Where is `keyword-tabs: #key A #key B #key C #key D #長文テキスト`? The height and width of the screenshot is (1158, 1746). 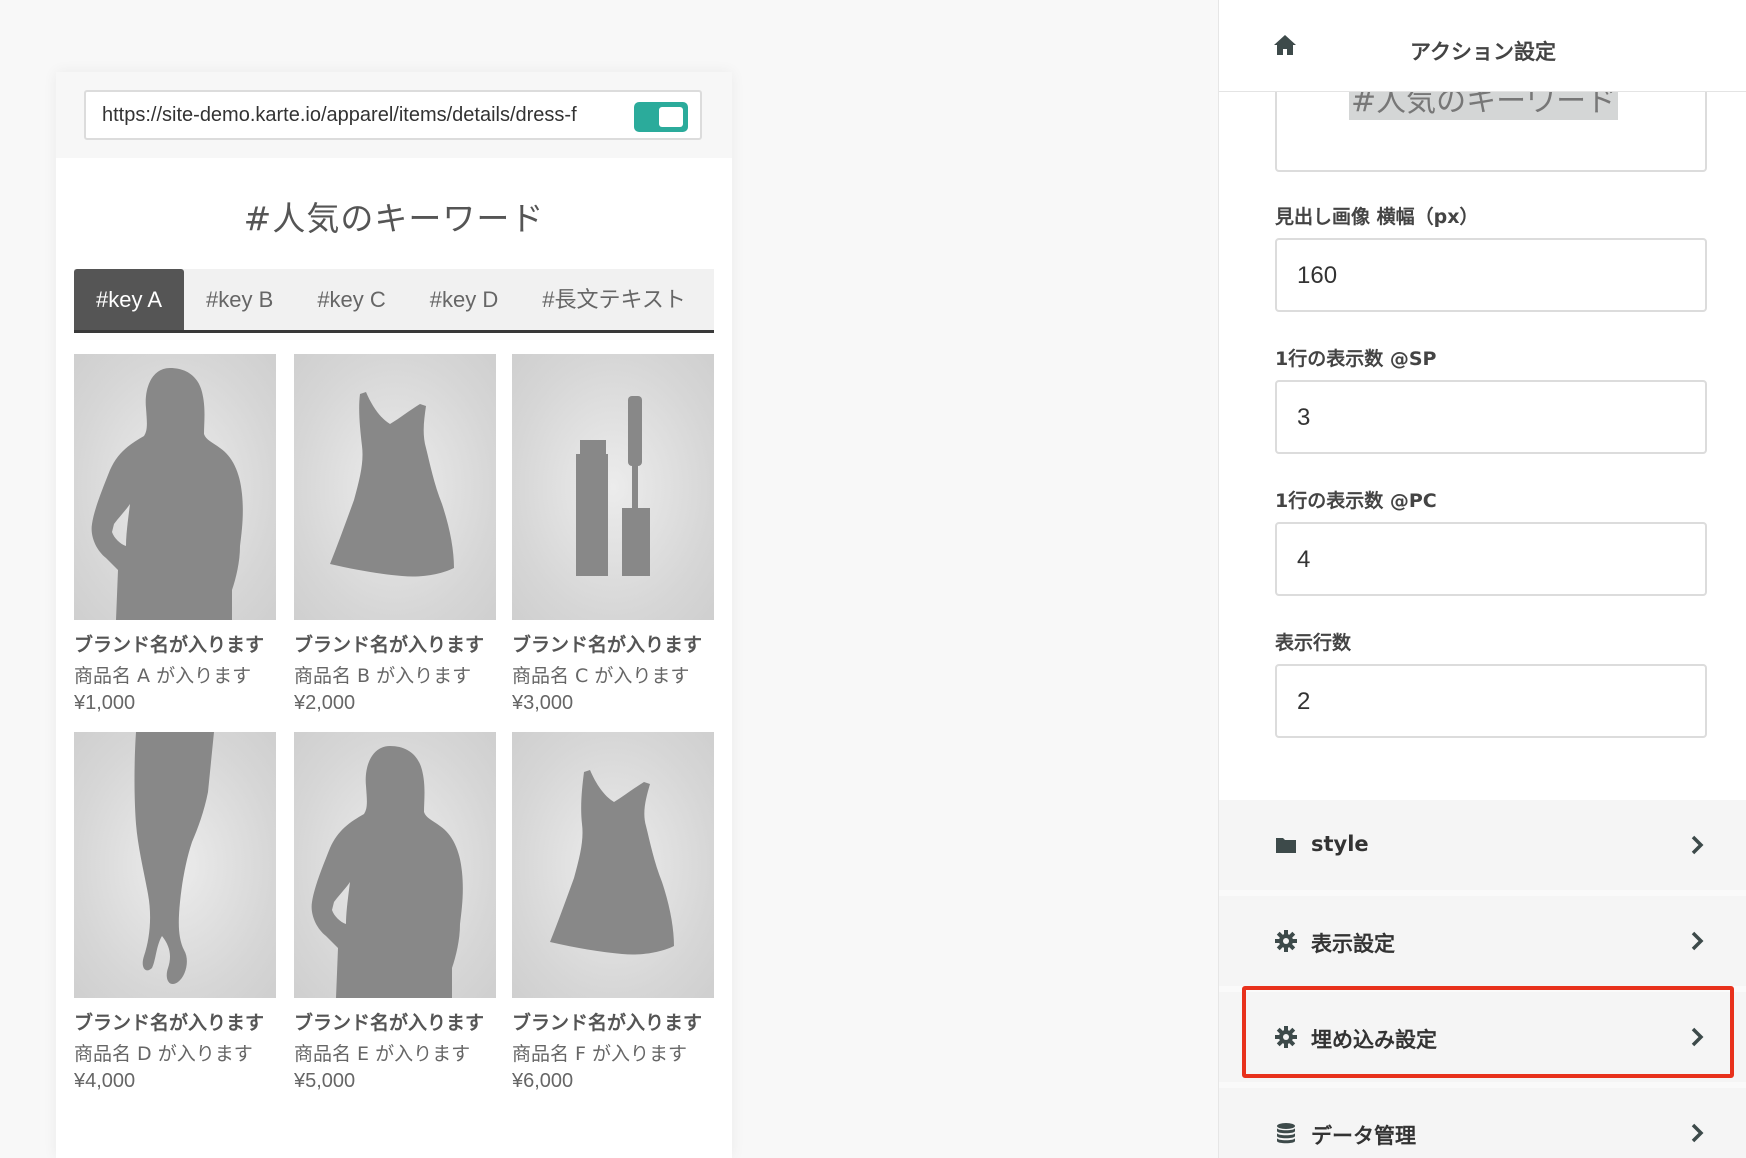 keyword-tabs: #key A #key B #key C #key D #長文テキスト is located at coordinates (394, 301).